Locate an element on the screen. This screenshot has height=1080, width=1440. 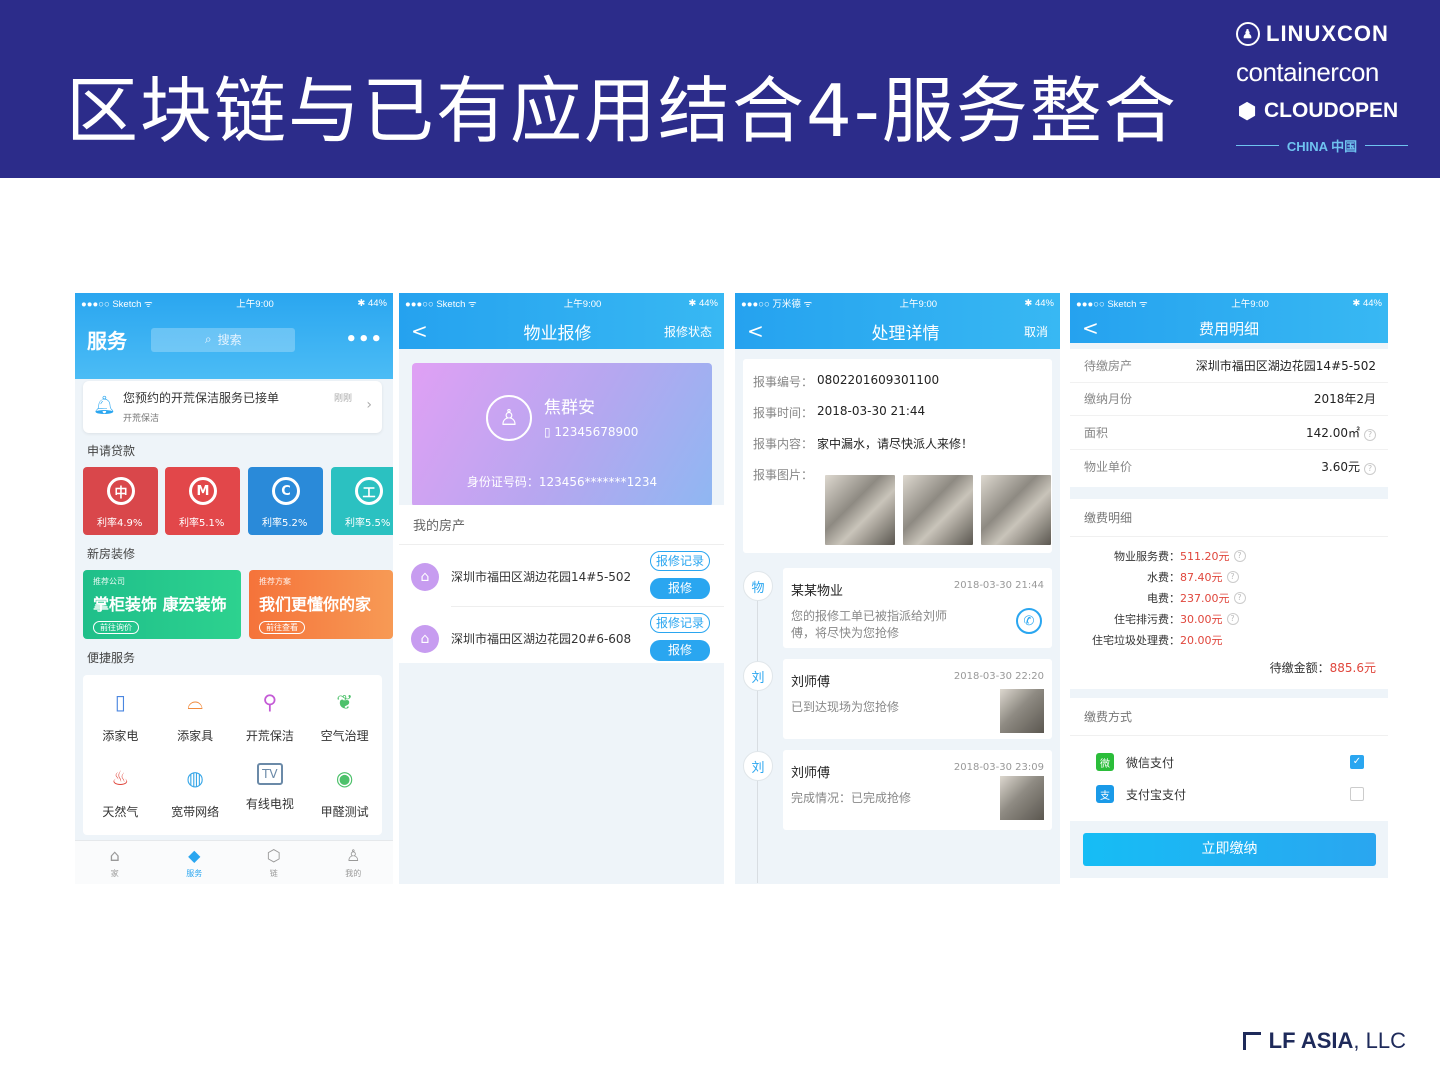
payment-option-alipay: 支 支付宝支付 is located at coordinates (1229, 794).